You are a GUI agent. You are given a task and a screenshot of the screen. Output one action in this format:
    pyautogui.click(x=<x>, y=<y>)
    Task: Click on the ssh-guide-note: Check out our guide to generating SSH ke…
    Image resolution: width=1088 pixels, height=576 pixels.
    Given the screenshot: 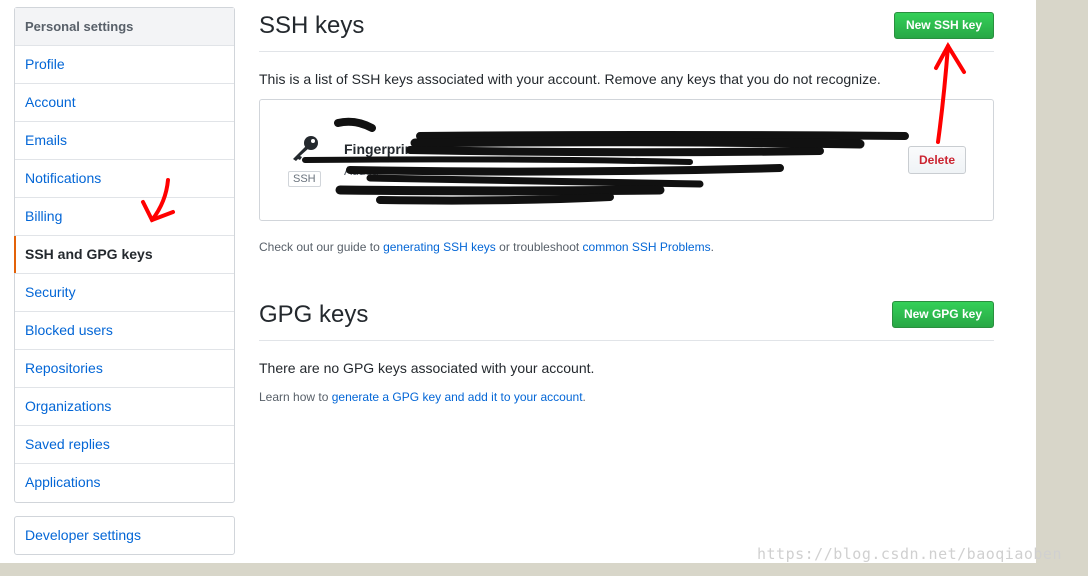 What is the action you would take?
    pyautogui.click(x=486, y=247)
    